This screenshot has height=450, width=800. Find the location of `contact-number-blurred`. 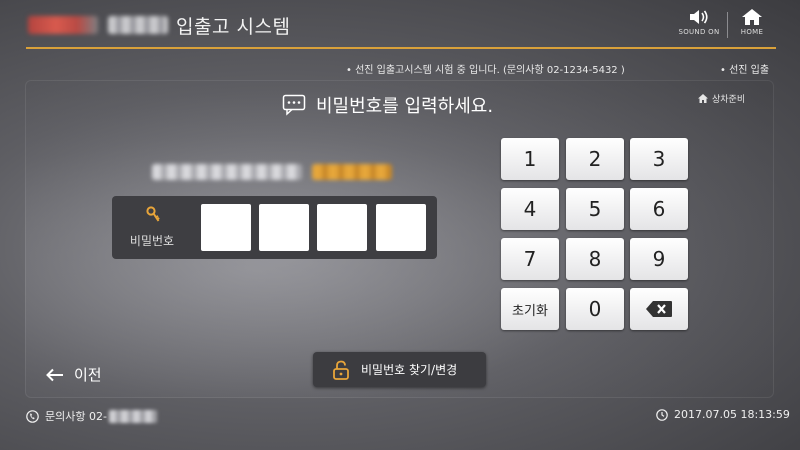

contact-number-blurred is located at coordinates (132, 416).